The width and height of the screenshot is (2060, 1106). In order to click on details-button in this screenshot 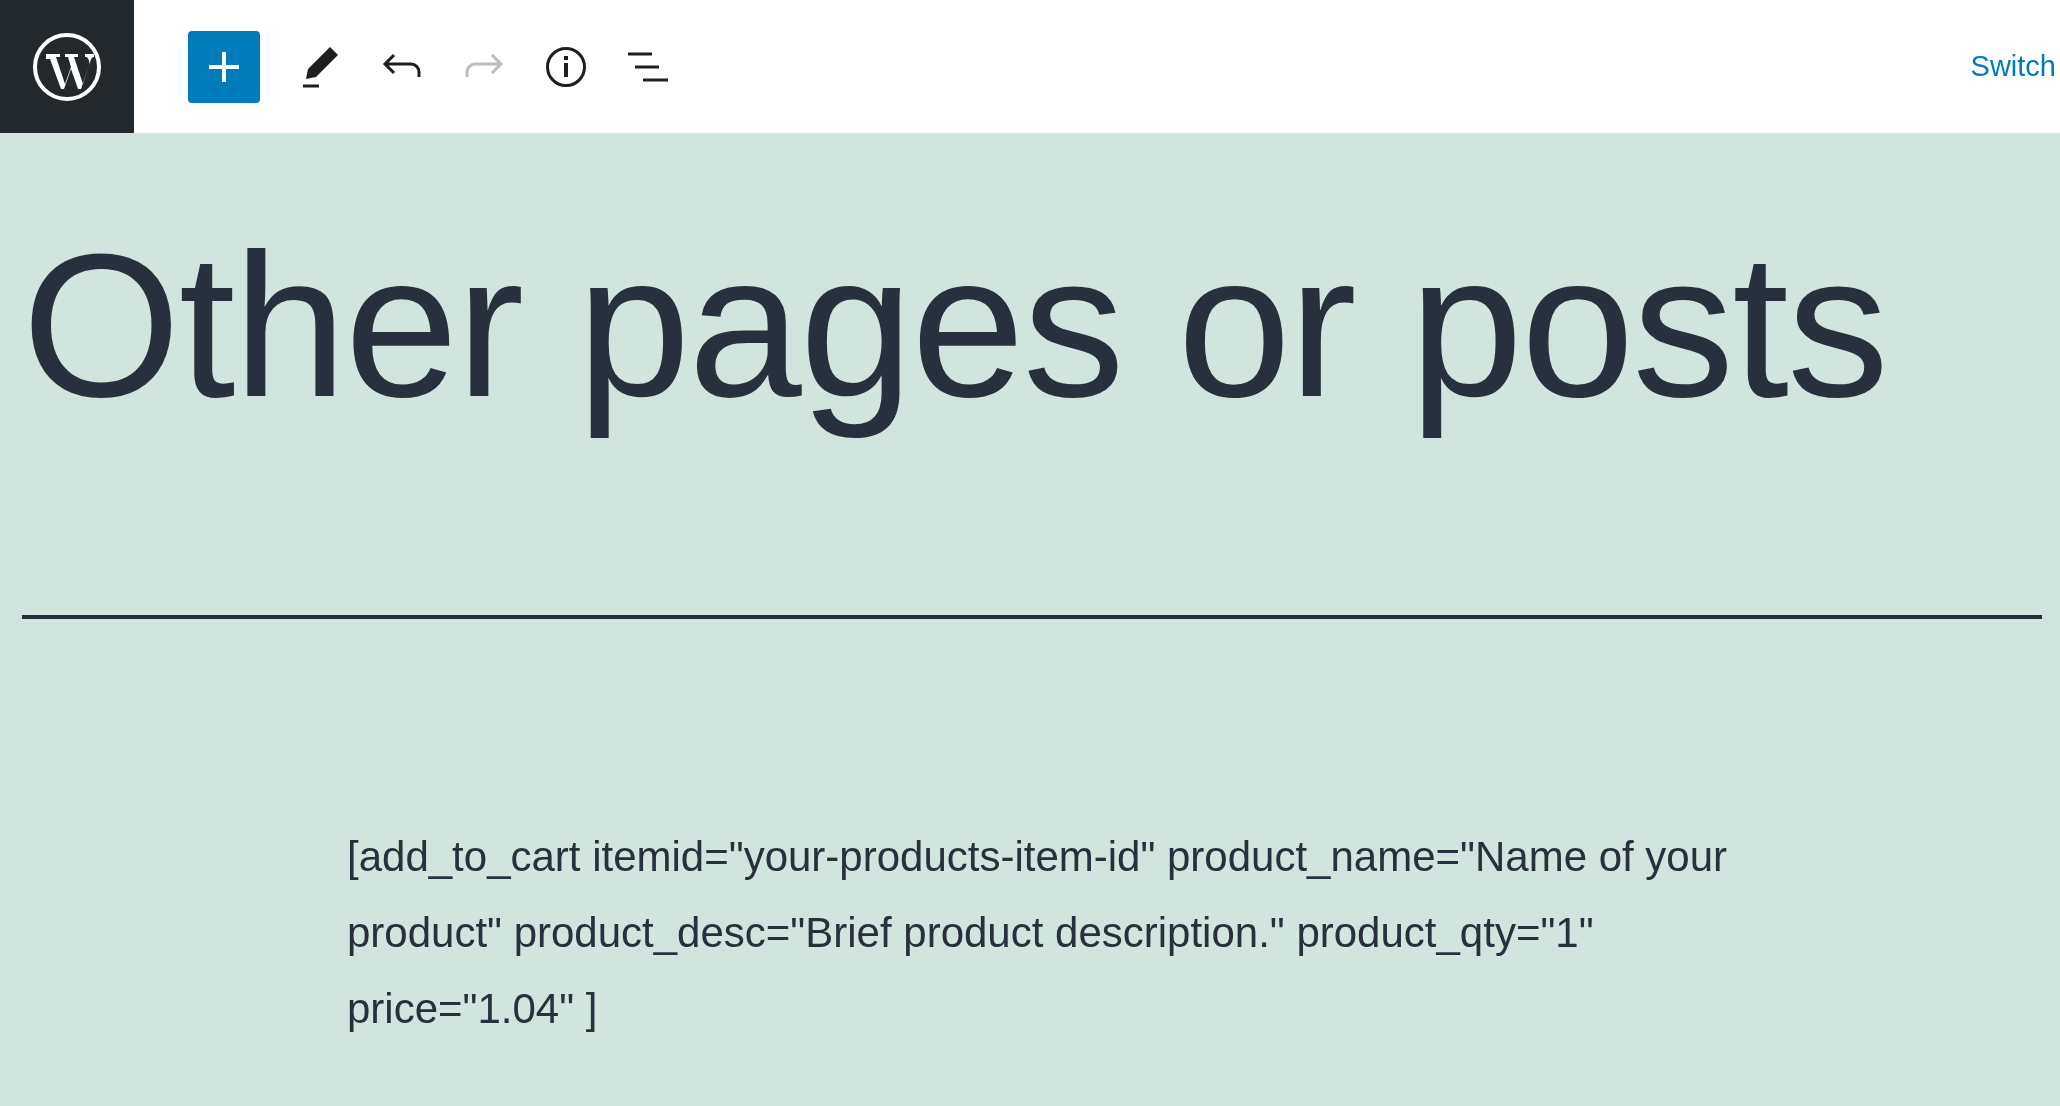, I will do `click(566, 66)`.